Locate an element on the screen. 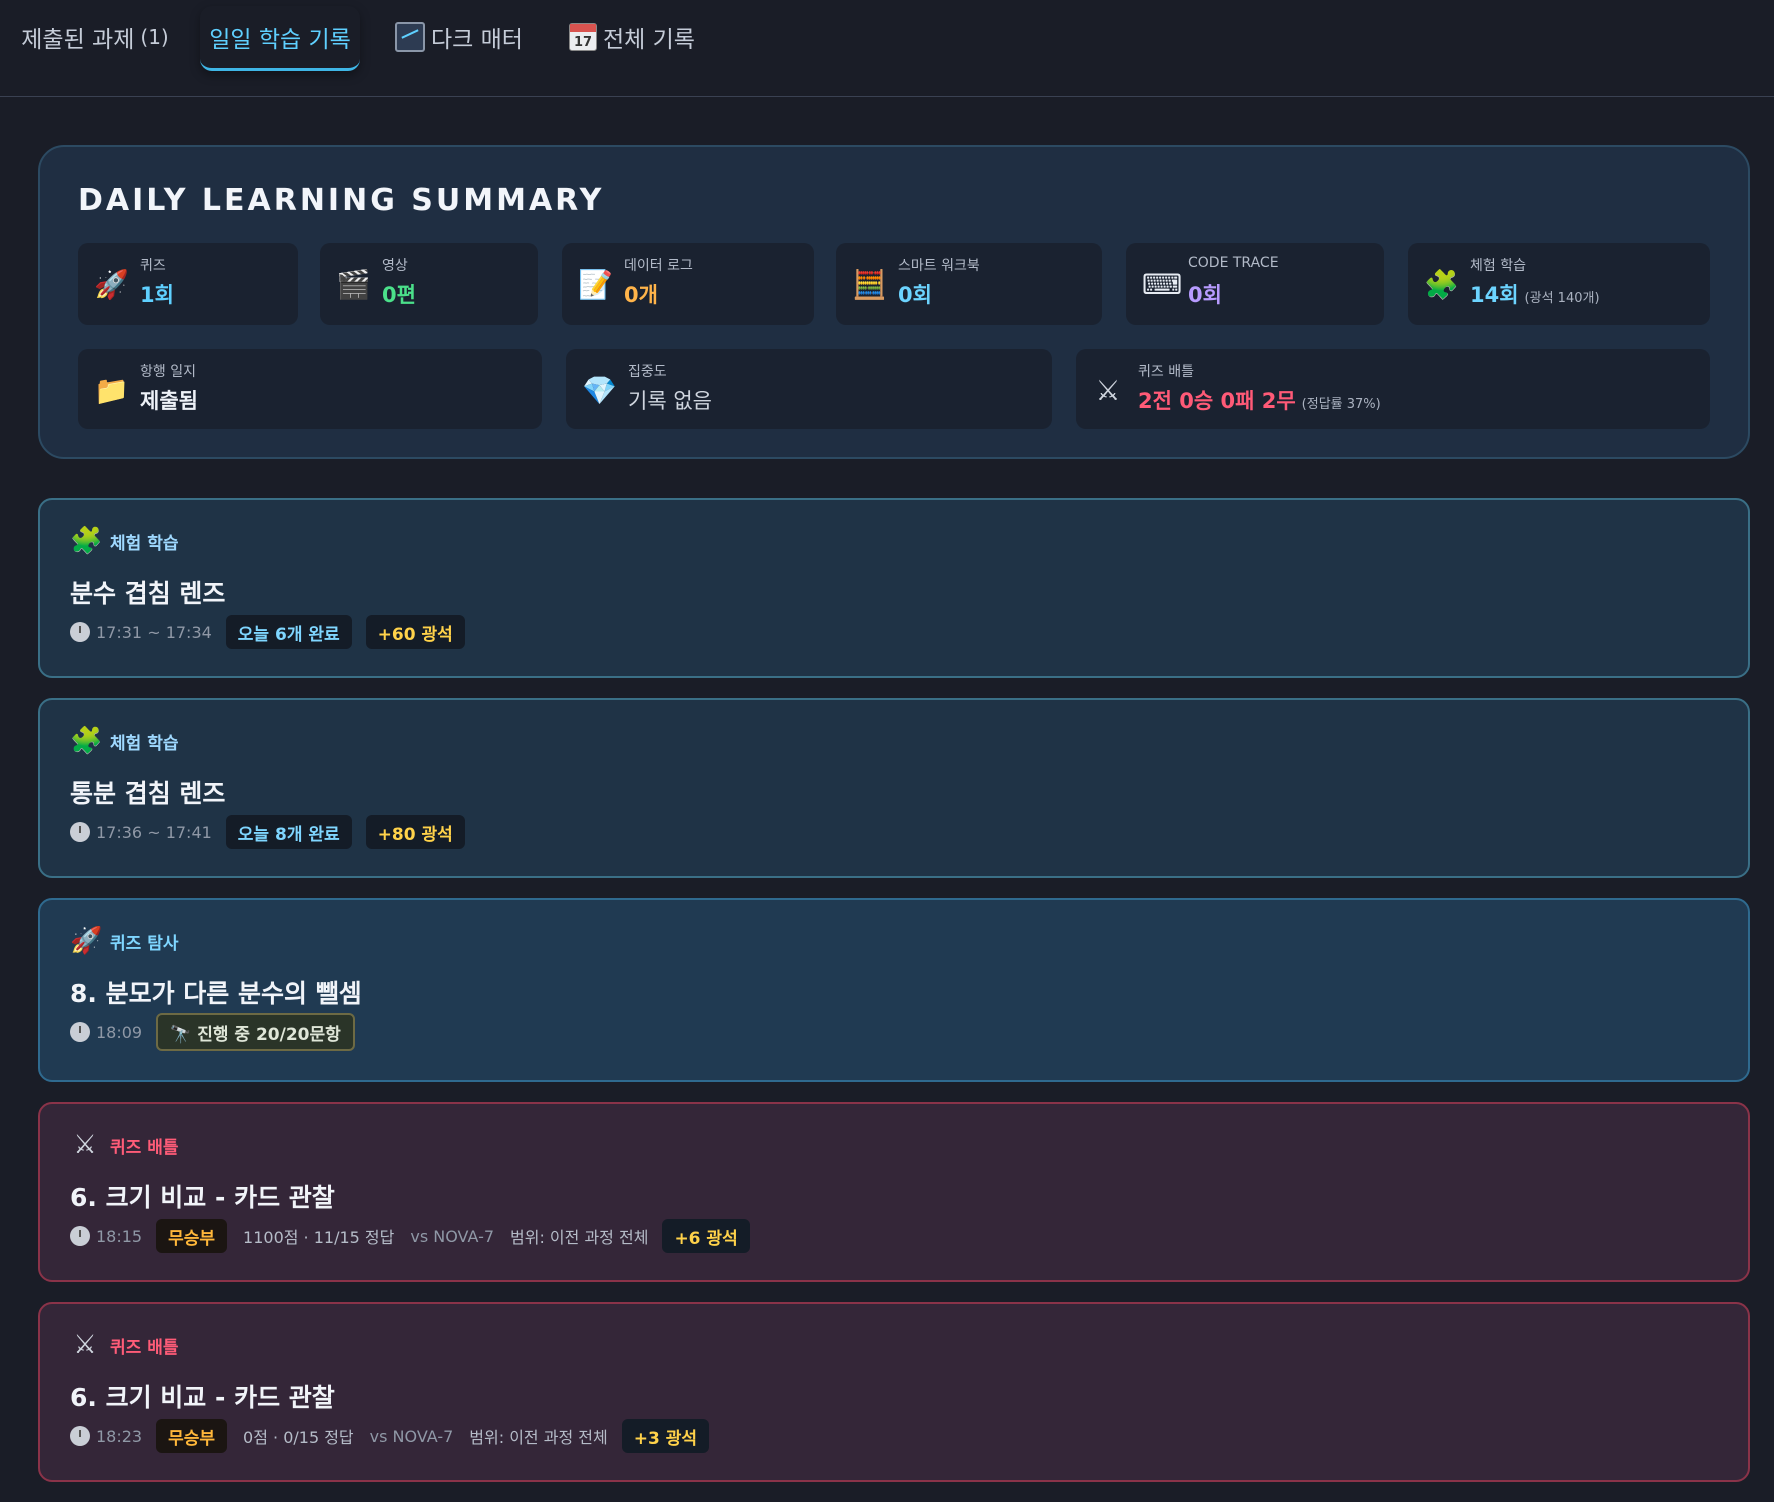  stat-value: 2전 0승 0패 2무 (정답률 37%) is located at coordinates (1259, 400).